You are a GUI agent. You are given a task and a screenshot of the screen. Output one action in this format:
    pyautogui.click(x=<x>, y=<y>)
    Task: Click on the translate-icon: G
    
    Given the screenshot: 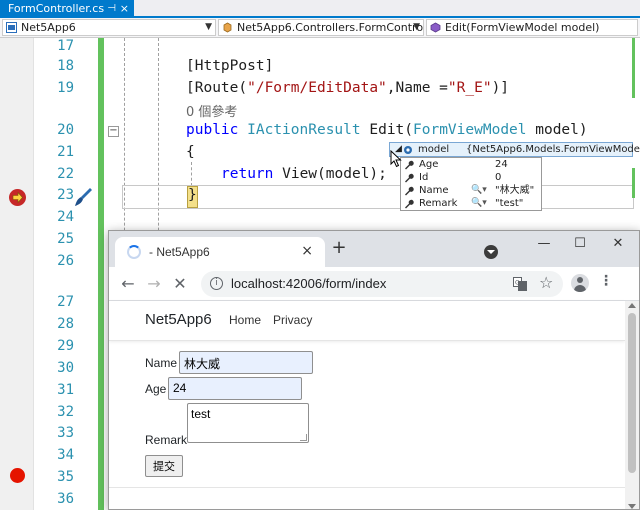 What is the action you would take?
    pyautogui.click(x=520, y=284)
    